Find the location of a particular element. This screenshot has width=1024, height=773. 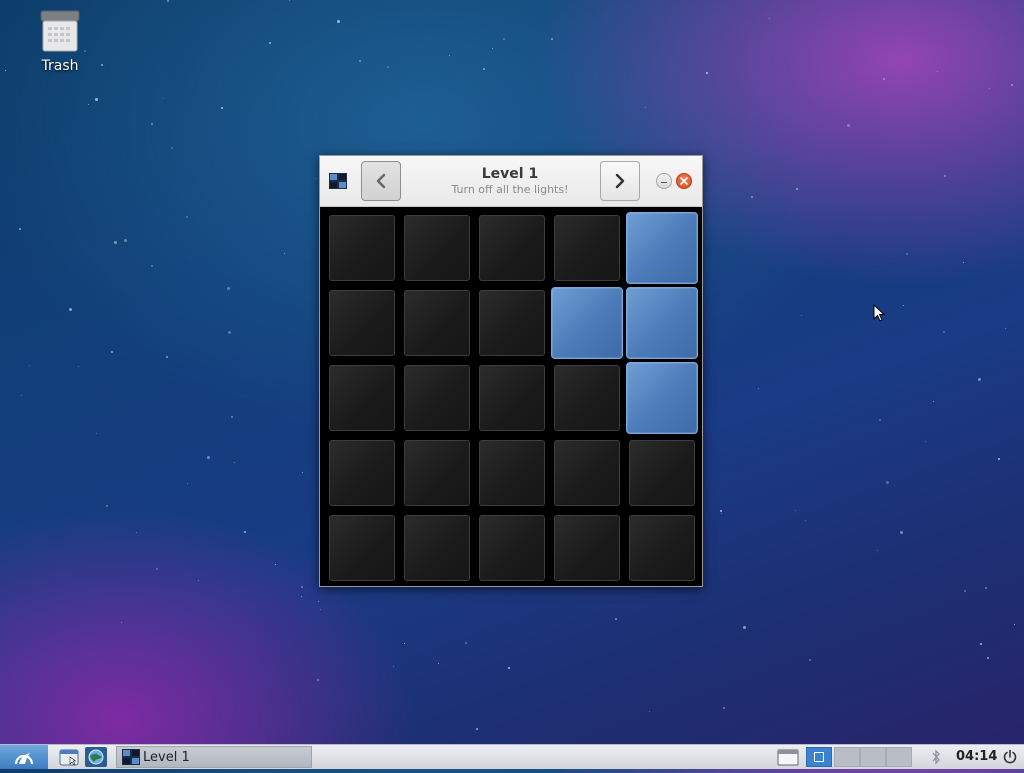

minimize-button is located at coordinates (664, 181).